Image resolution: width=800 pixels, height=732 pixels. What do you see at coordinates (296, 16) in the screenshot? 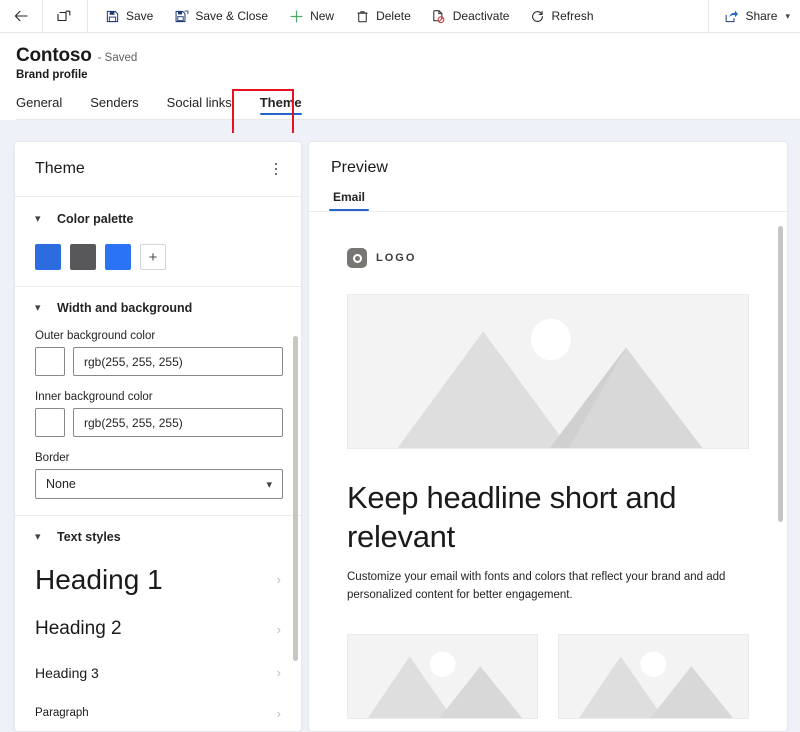
I see `plus-icon` at bounding box center [296, 16].